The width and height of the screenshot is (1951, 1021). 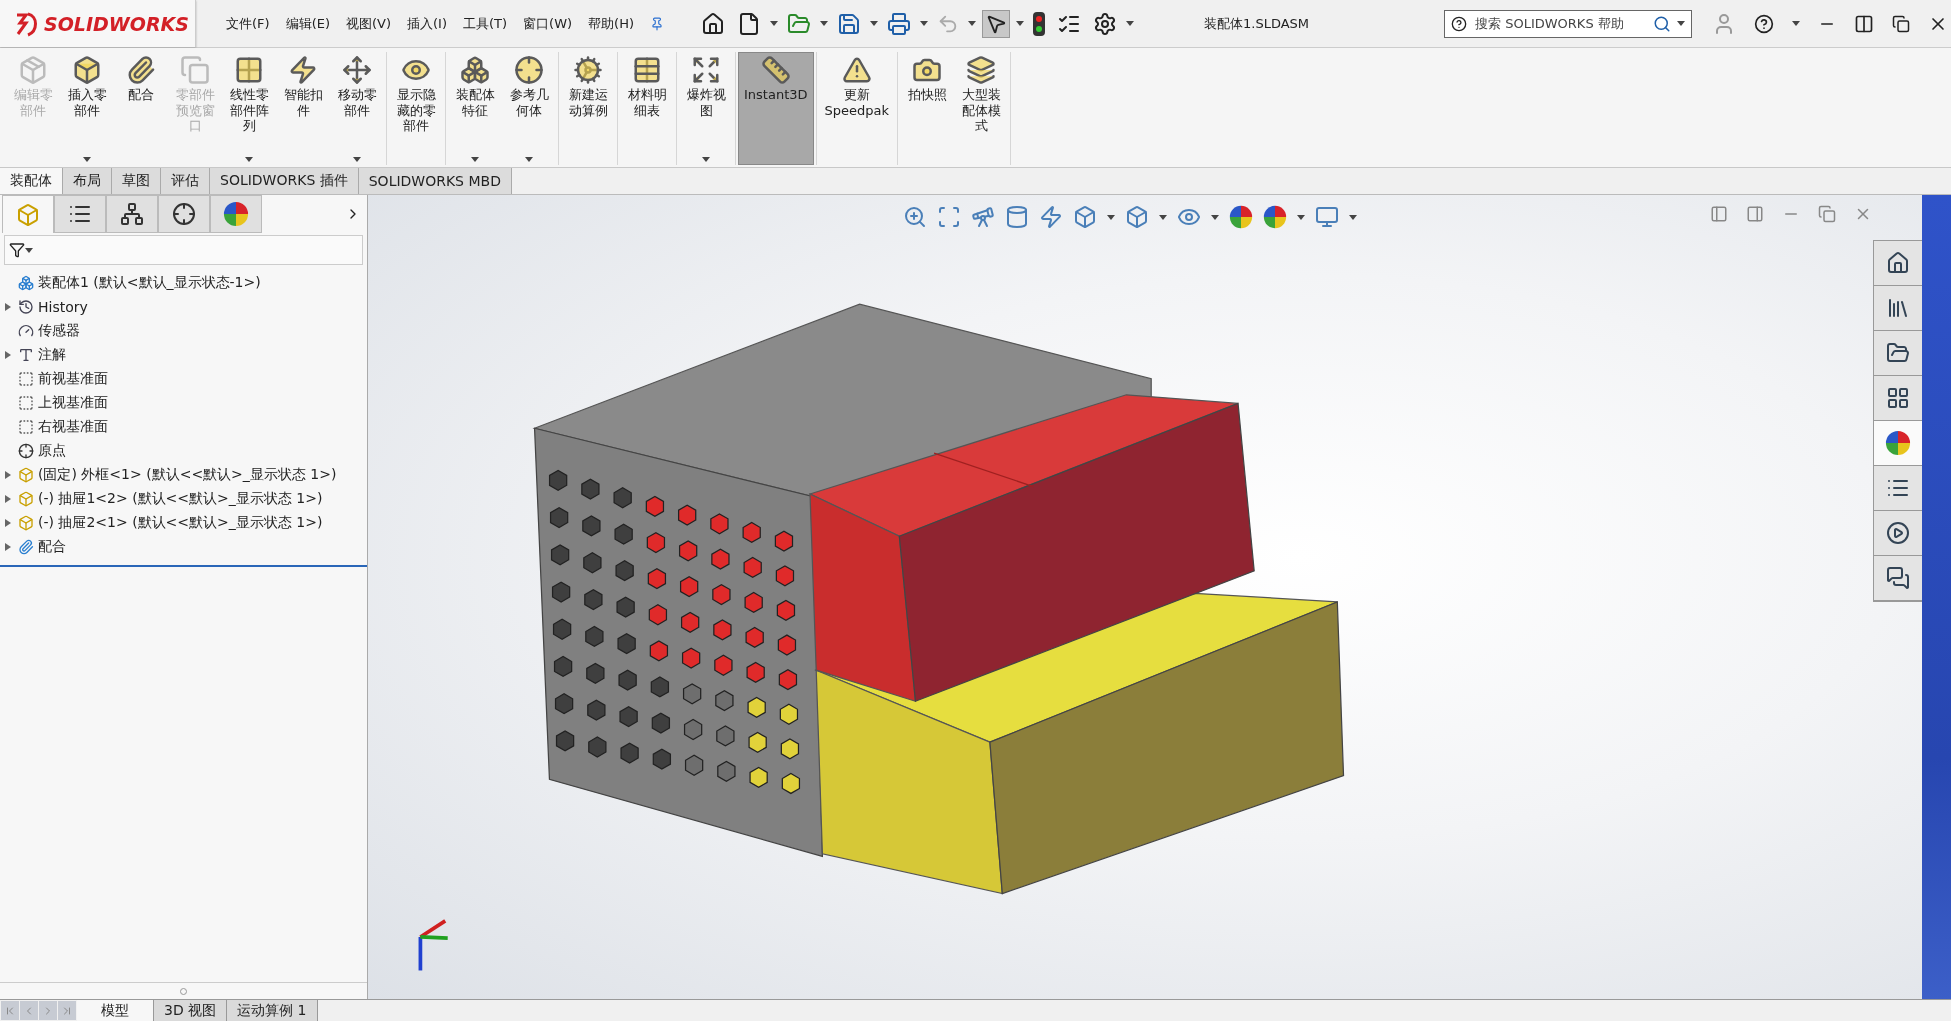 What do you see at coordinates (63, 307) in the screenshot?
I see `tree-item: History` at bounding box center [63, 307].